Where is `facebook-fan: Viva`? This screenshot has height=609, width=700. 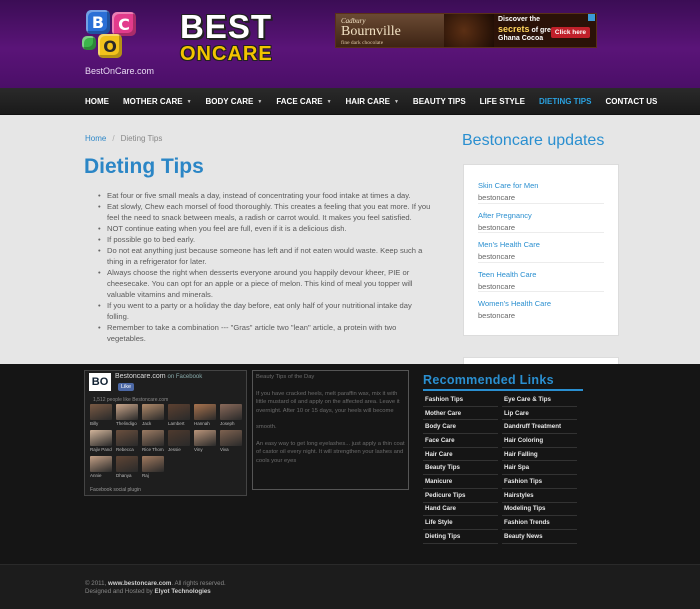
facebook-fan: Viva is located at coordinates (231, 441).